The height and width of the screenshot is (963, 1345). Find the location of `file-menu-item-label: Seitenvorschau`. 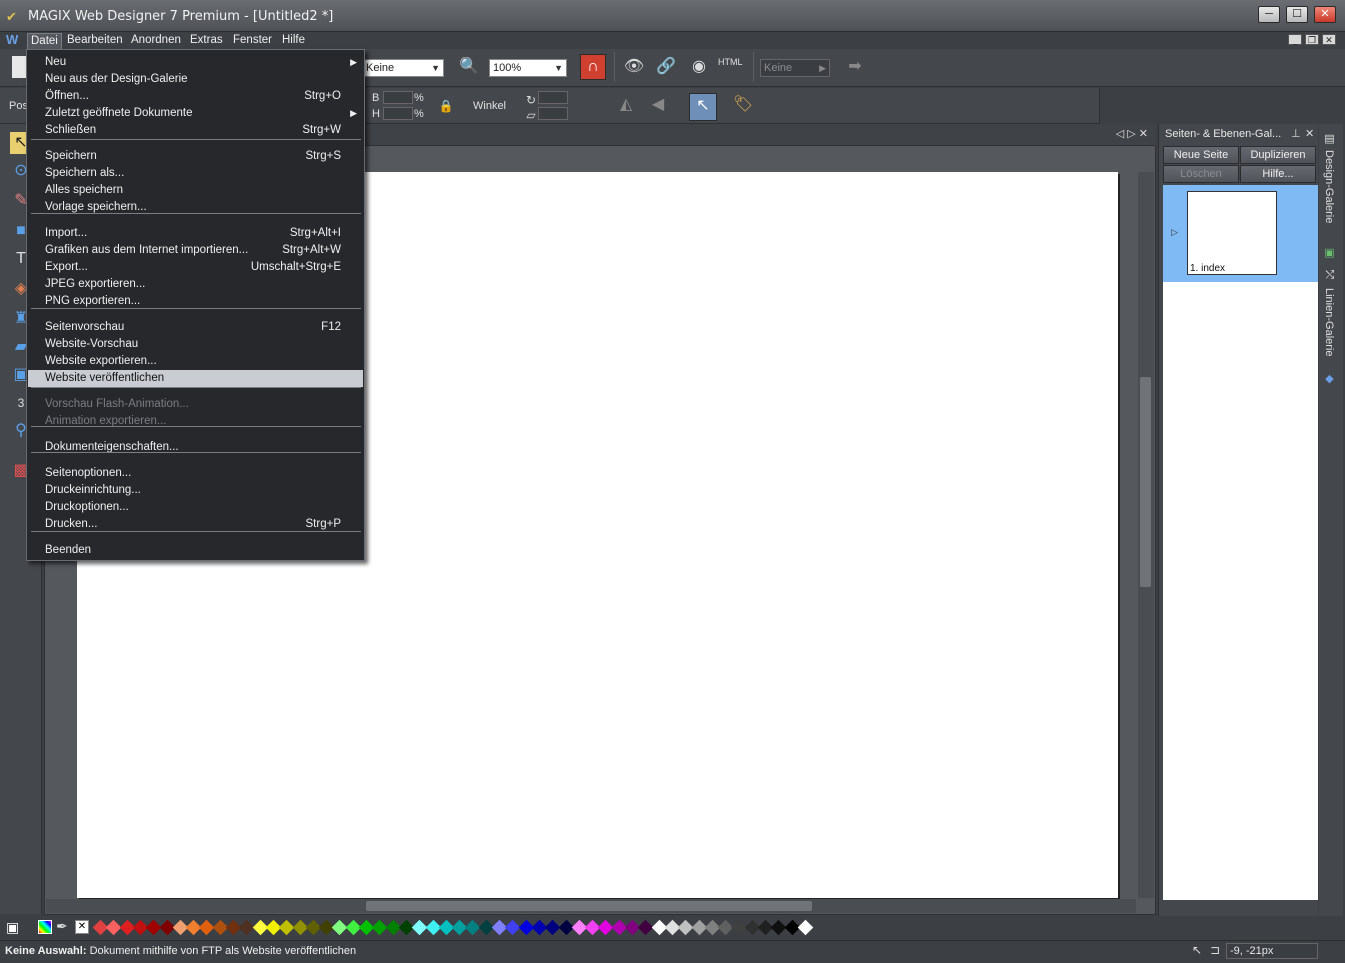

file-menu-item-label: Seitenvorschau is located at coordinates (85, 327).